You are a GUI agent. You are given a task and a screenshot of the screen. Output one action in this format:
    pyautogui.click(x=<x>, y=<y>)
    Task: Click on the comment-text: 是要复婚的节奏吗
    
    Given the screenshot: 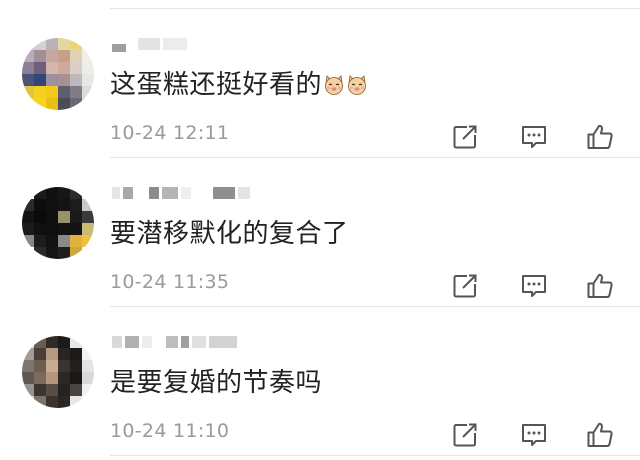 What is the action you would take?
    pyautogui.click(x=216, y=383)
    